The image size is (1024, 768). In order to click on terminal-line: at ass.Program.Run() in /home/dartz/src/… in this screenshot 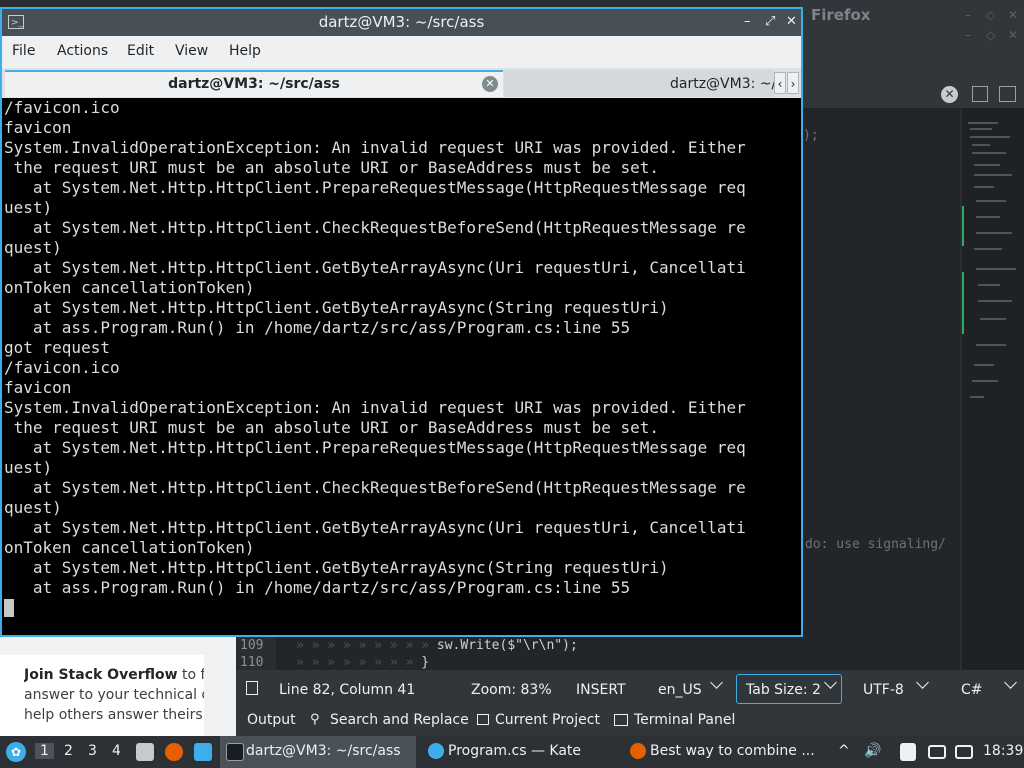, I will do `click(317, 327)`.